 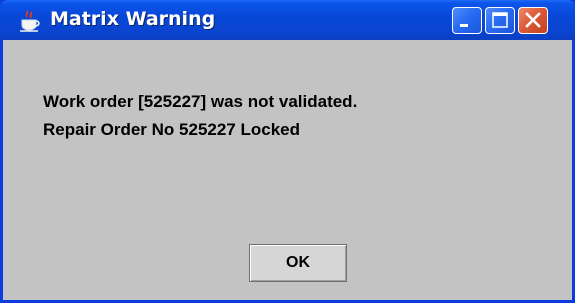 What do you see at coordinates (172, 129) in the screenshot?
I see `message-line-2: Repair Order No 525227 Locked` at bounding box center [172, 129].